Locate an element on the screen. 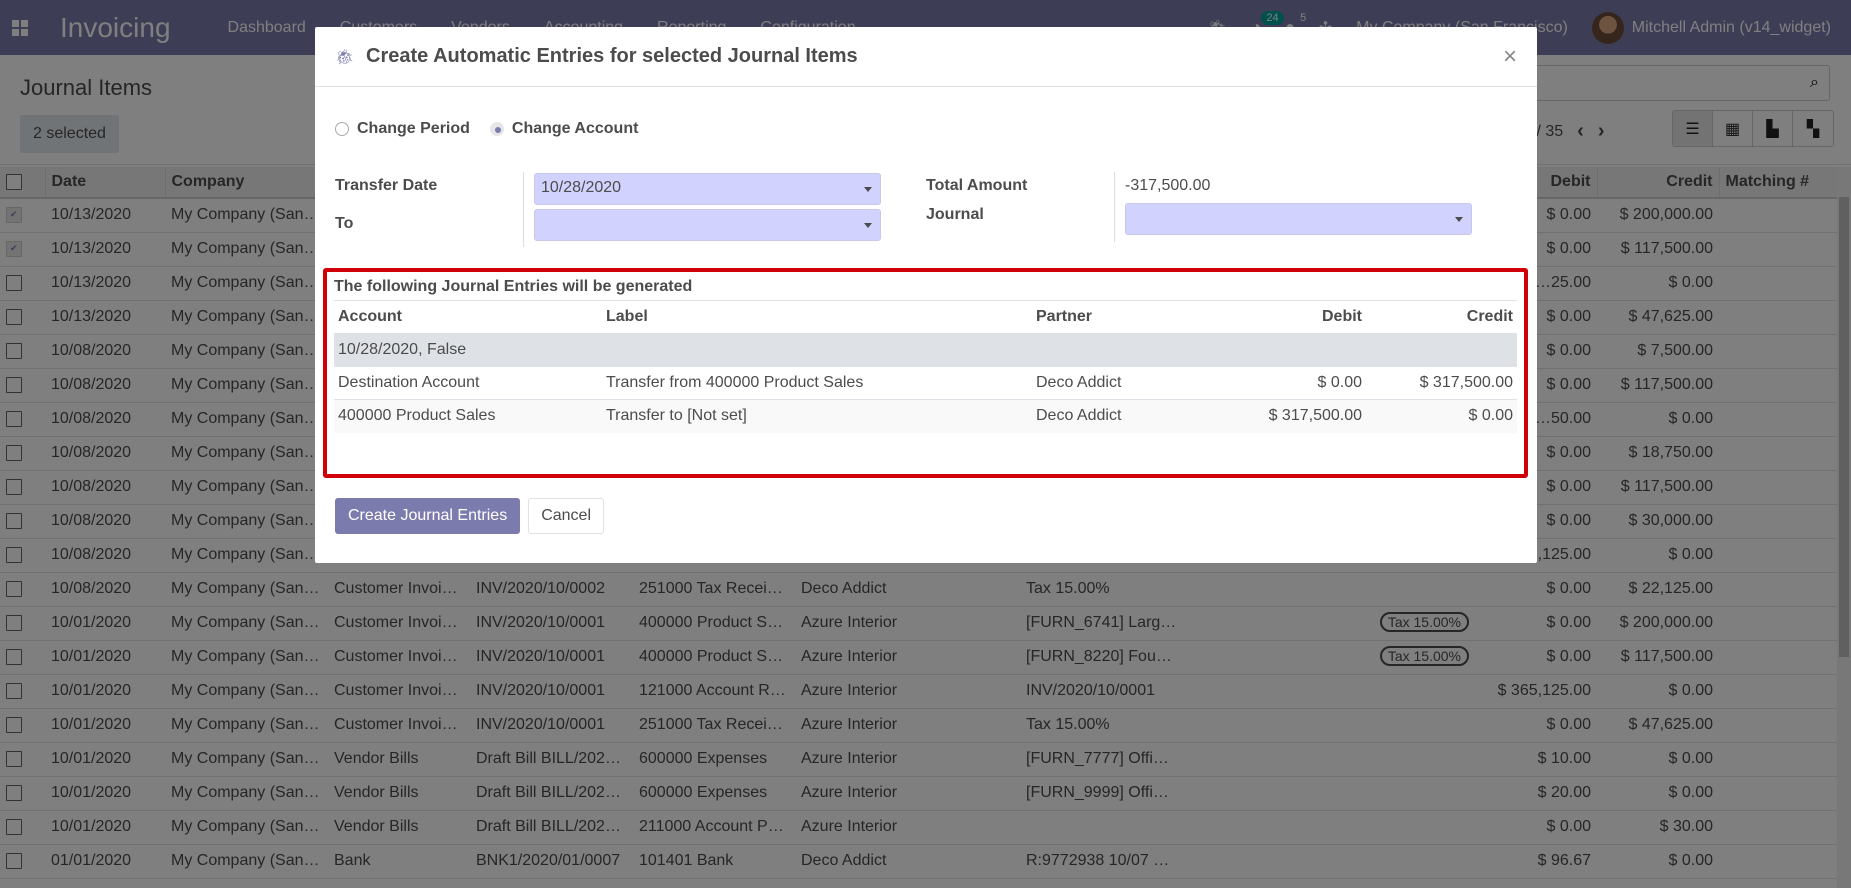 The width and height of the screenshot is (1851, 888). preview-header-row: Account Label Partner Debit Credit is located at coordinates (925, 317).